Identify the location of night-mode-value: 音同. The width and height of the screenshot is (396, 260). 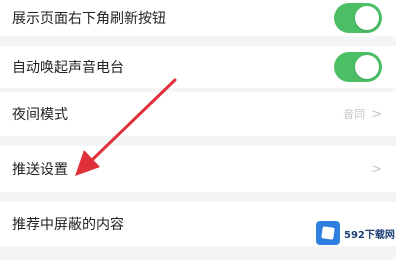
(354, 114).